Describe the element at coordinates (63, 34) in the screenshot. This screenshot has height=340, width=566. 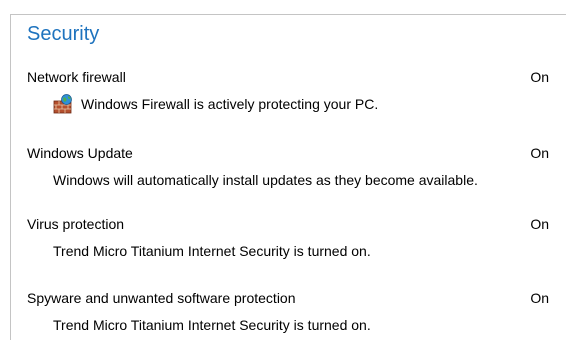
I see `section-title: Security` at that location.